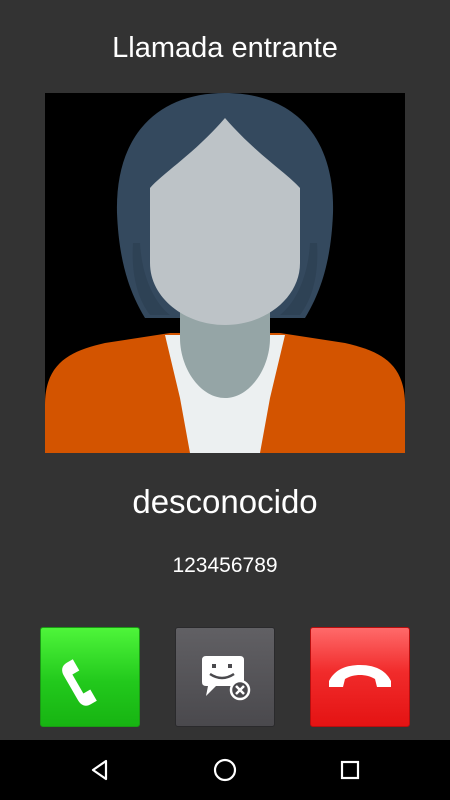  I want to click on home-circle-icon, so click(225, 770).